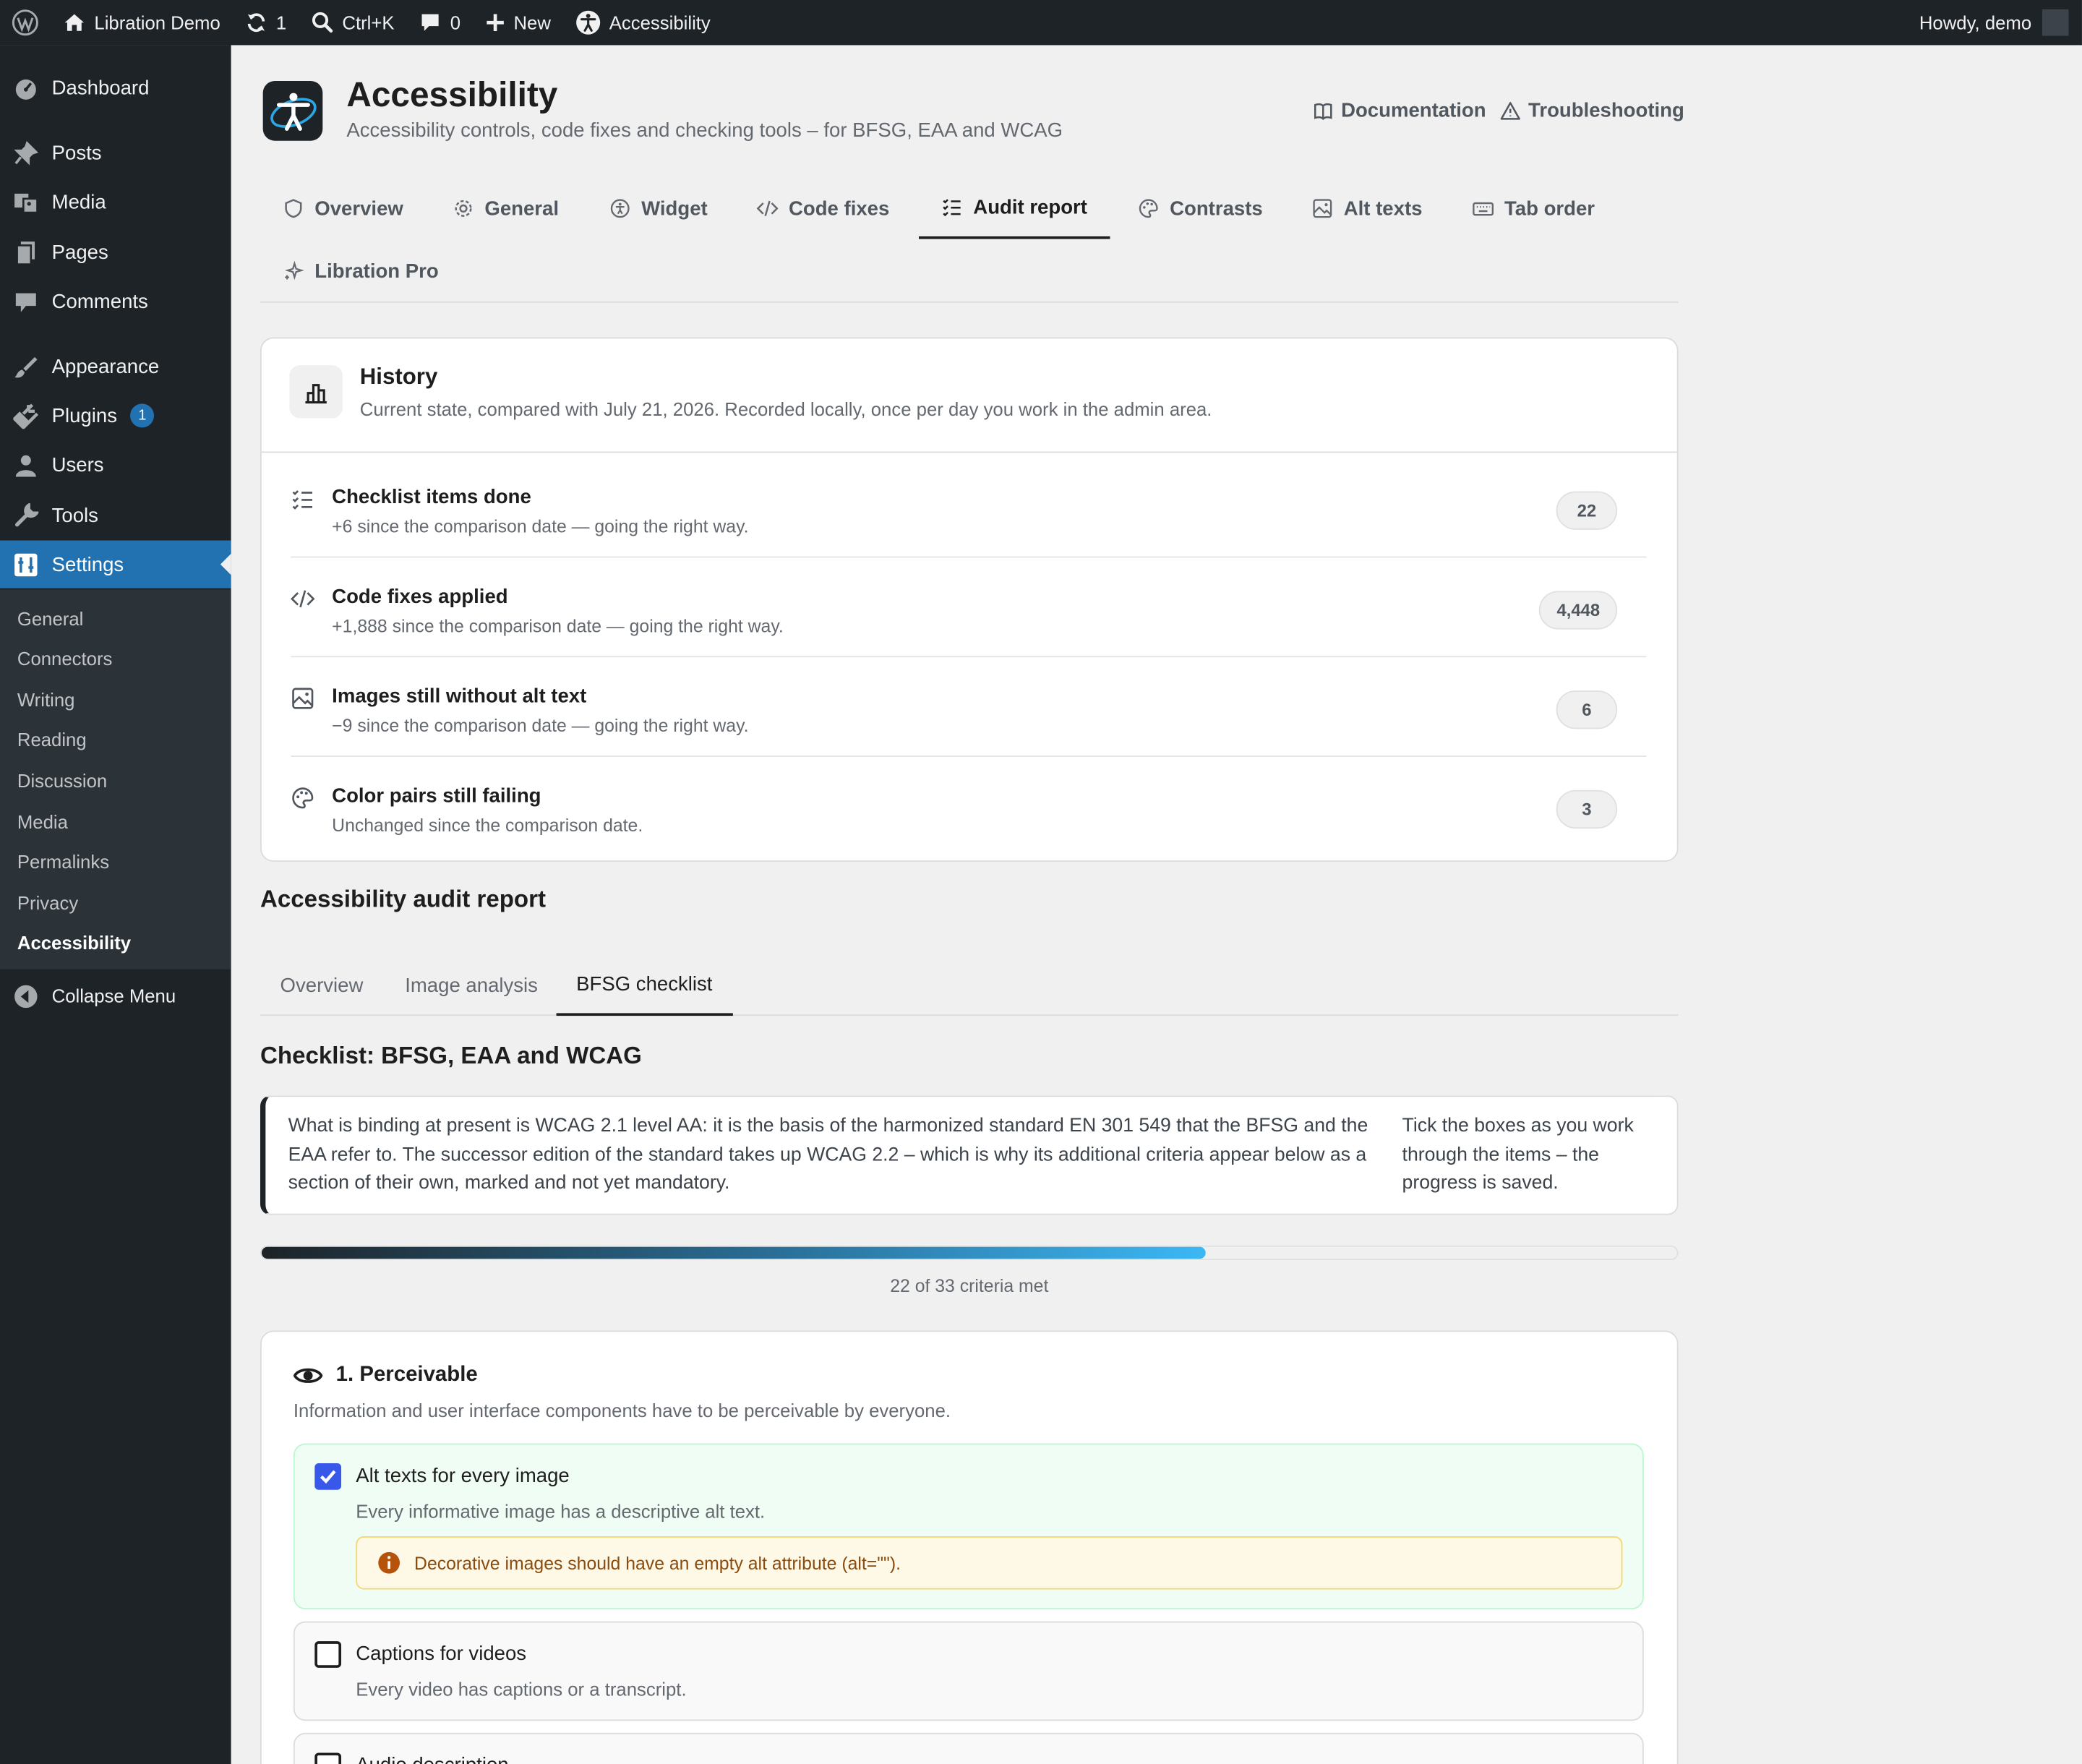 The width and height of the screenshot is (2082, 1764). I want to click on submenu-general: General, so click(50, 618).